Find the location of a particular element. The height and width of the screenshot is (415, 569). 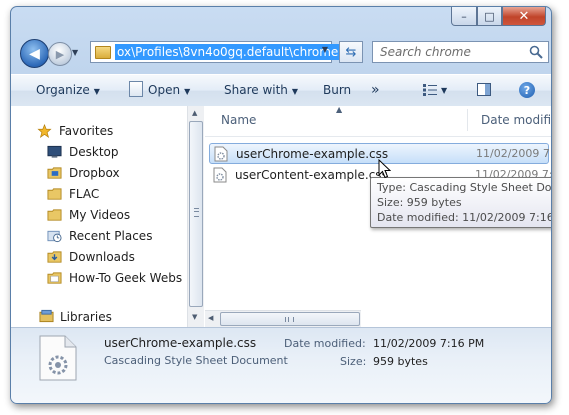

details-date-label: Date modified: is located at coordinates (325, 343).